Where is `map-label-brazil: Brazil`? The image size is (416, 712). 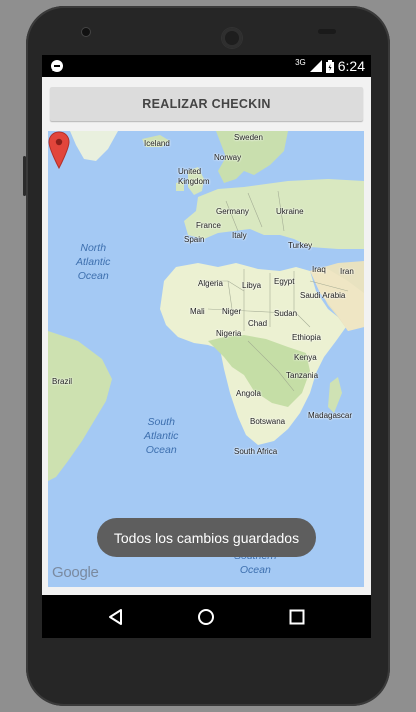 map-label-brazil: Brazil is located at coordinates (62, 381).